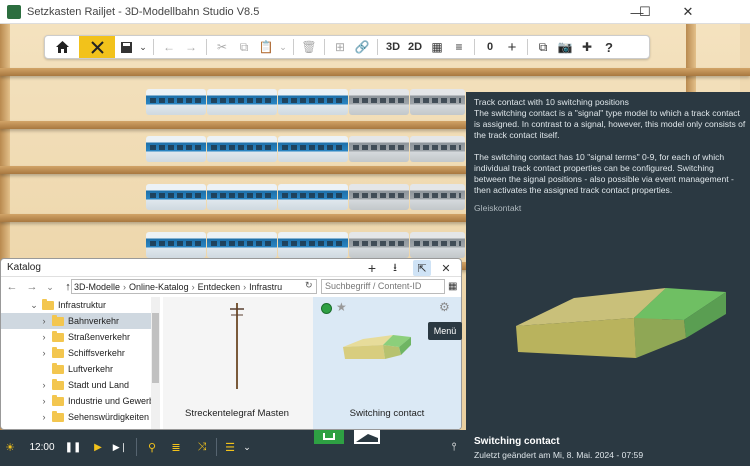 Image resolution: width=750 pixels, height=466 pixels. Describe the element at coordinates (24, 267) in the screenshot. I see `catalog-title: Katalog` at that location.